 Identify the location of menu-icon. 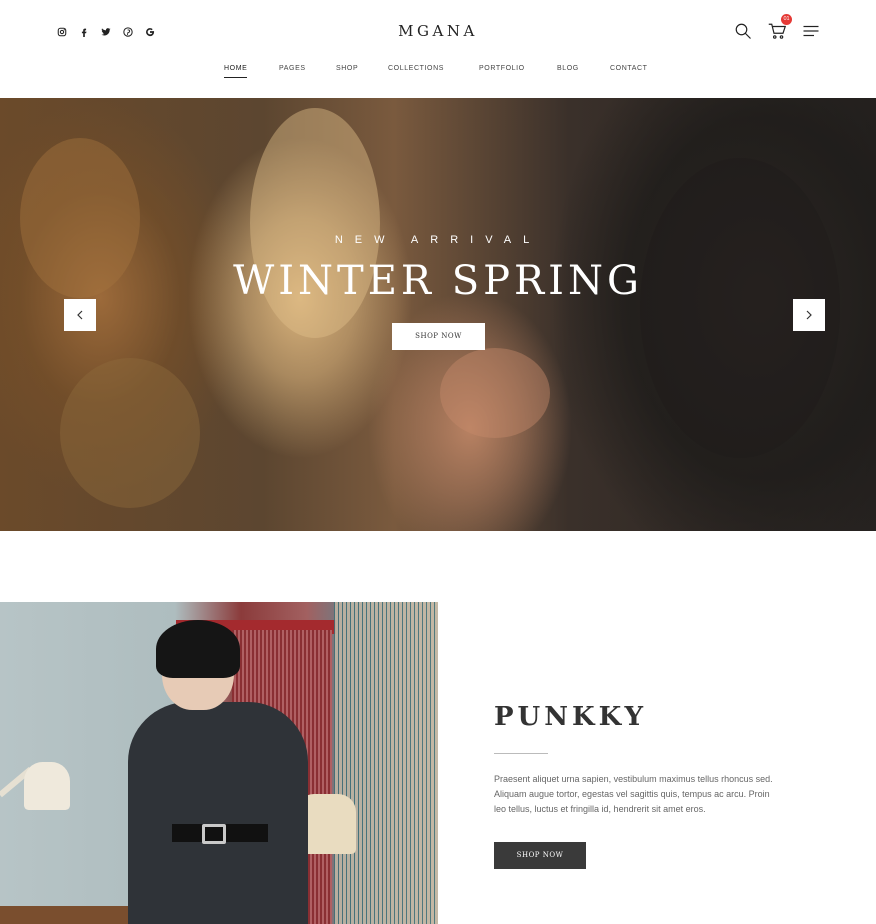
(811, 31).